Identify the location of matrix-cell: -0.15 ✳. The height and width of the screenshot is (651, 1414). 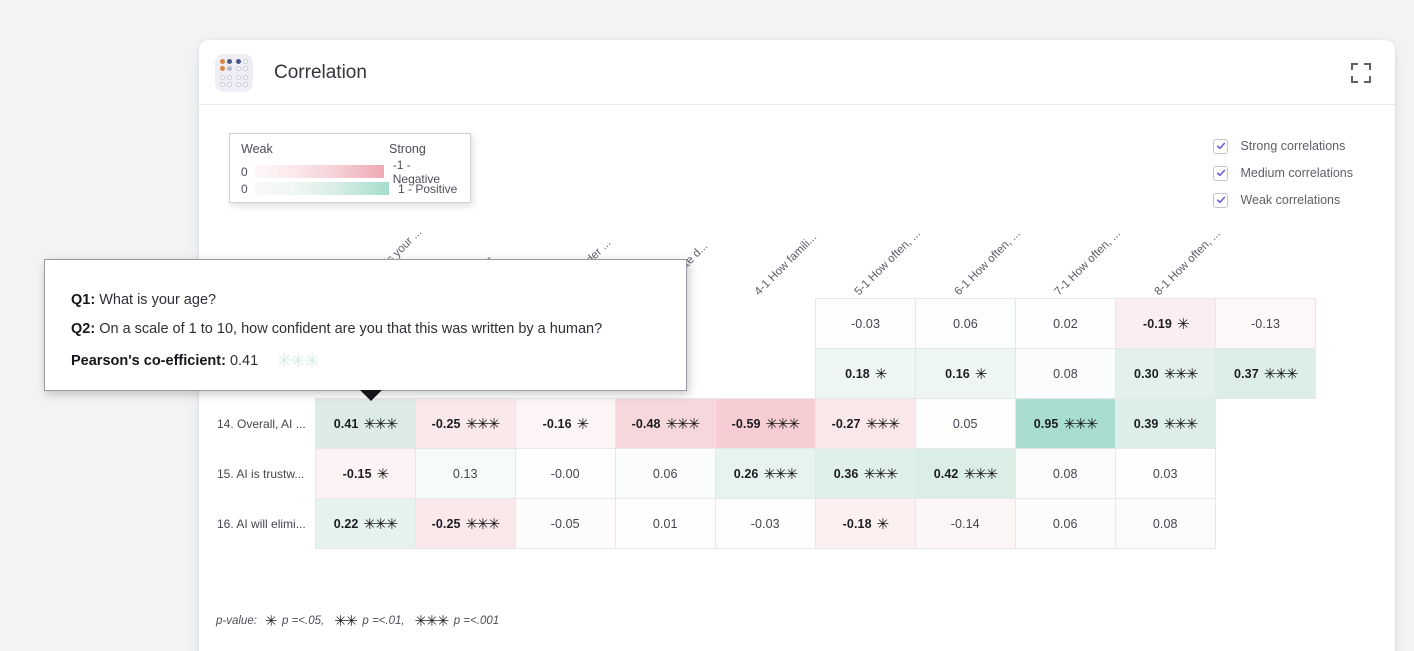
(365, 473).